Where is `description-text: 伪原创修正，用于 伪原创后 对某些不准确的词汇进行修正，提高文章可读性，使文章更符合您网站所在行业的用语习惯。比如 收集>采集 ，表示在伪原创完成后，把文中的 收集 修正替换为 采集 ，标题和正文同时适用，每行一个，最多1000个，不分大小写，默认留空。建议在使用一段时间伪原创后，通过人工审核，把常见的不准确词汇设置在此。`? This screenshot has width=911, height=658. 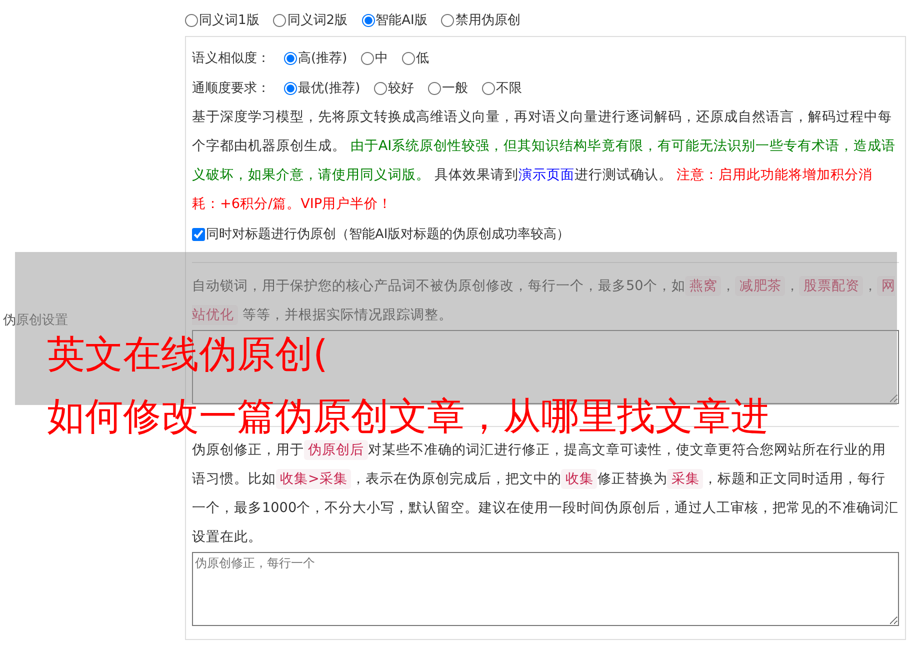 description-text: 伪原创修正，用于 伪原创后 对某些不准确的词汇进行修正，提高文章可读性，使文章更符合您网站所在行业的用语习惯。比如 收集>采集 ，表示在伪原创完成后，把文中的 收集 修正替换为 采集 ，标题和正文同时适用，每行一个，最多1000个，不分大小写，默认留空。建议在使用一段时间伪原创后，通过人工审核，把常见的不准确词汇设置在此。 is located at coordinates (545, 493).